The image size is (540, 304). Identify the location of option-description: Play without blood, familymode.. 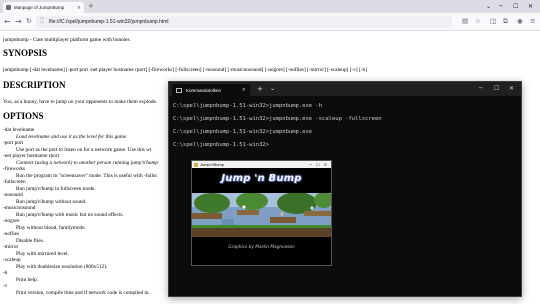
(51, 227).